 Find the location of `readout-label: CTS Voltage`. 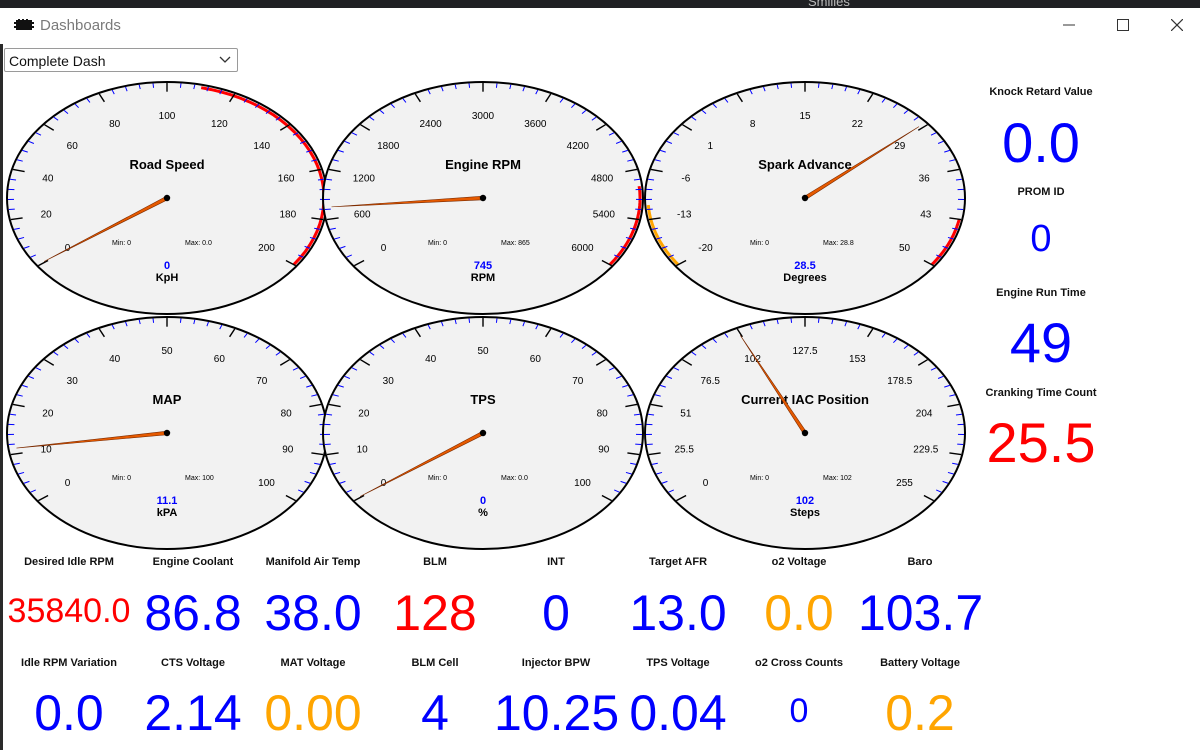

readout-label: CTS Voltage is located at coordinates (193, 663).